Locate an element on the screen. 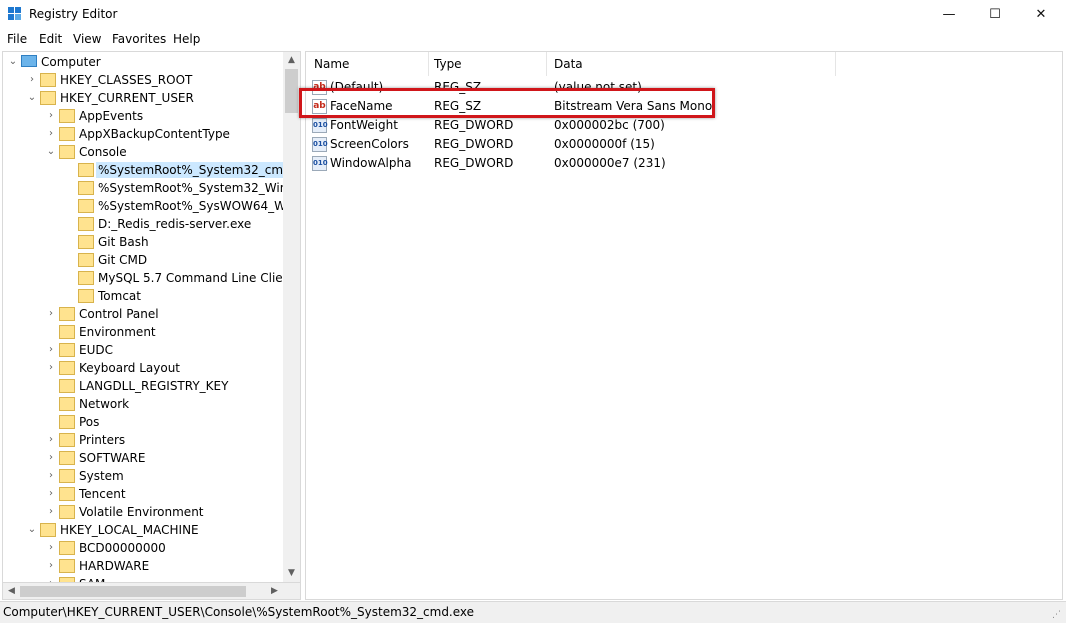 This screenshot has width=1066, height=623. column-header-type: Type is located at coordinates (486, 64).